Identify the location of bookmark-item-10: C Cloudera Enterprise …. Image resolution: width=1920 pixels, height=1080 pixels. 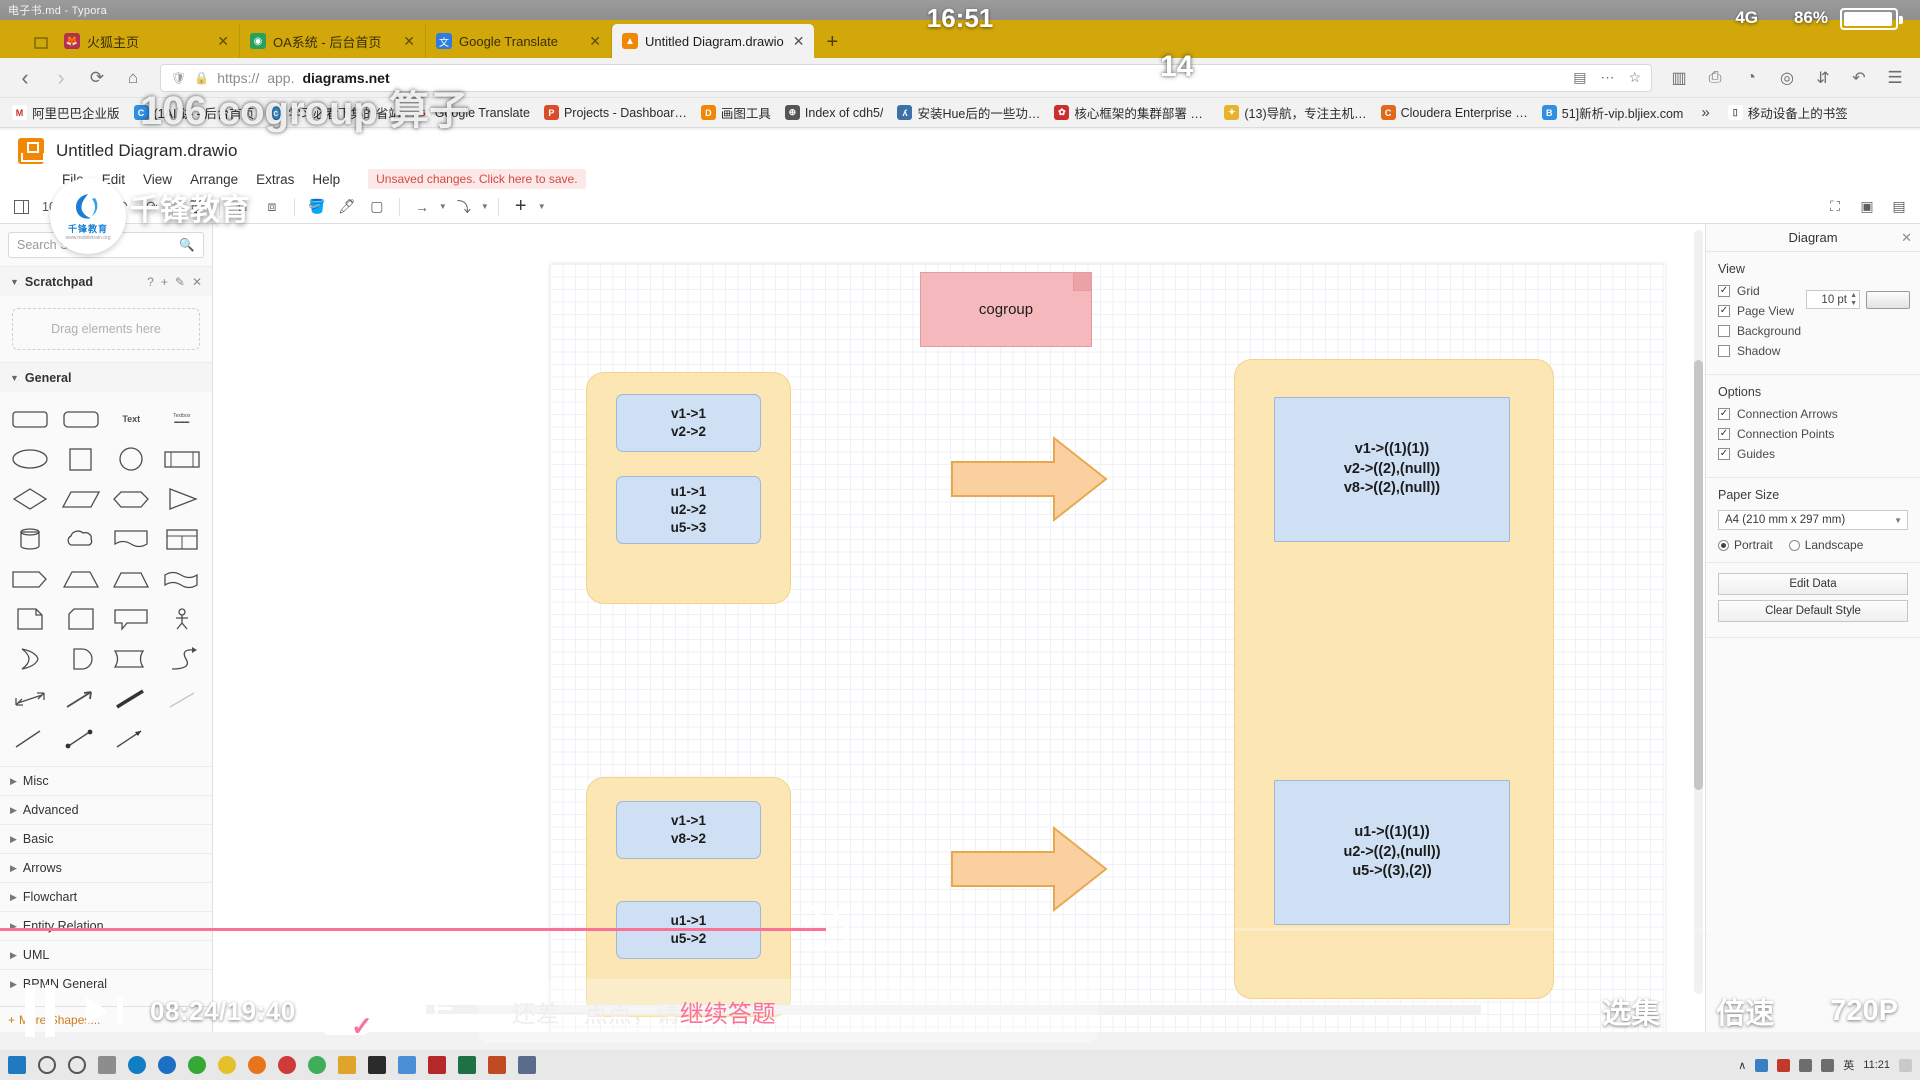
(1454, 112).